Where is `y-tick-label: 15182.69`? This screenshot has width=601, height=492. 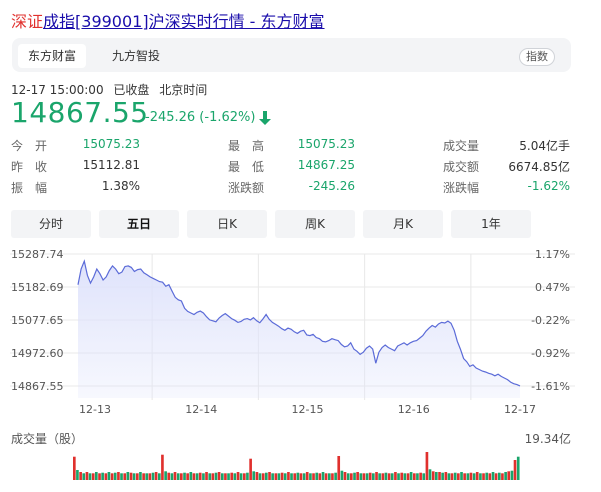
y-tick-label: 15182.69 is located at coordinates (37, 287).